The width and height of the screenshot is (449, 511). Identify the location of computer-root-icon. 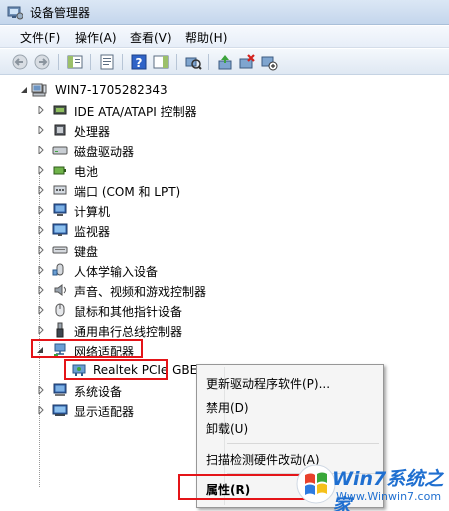
(39, 90).